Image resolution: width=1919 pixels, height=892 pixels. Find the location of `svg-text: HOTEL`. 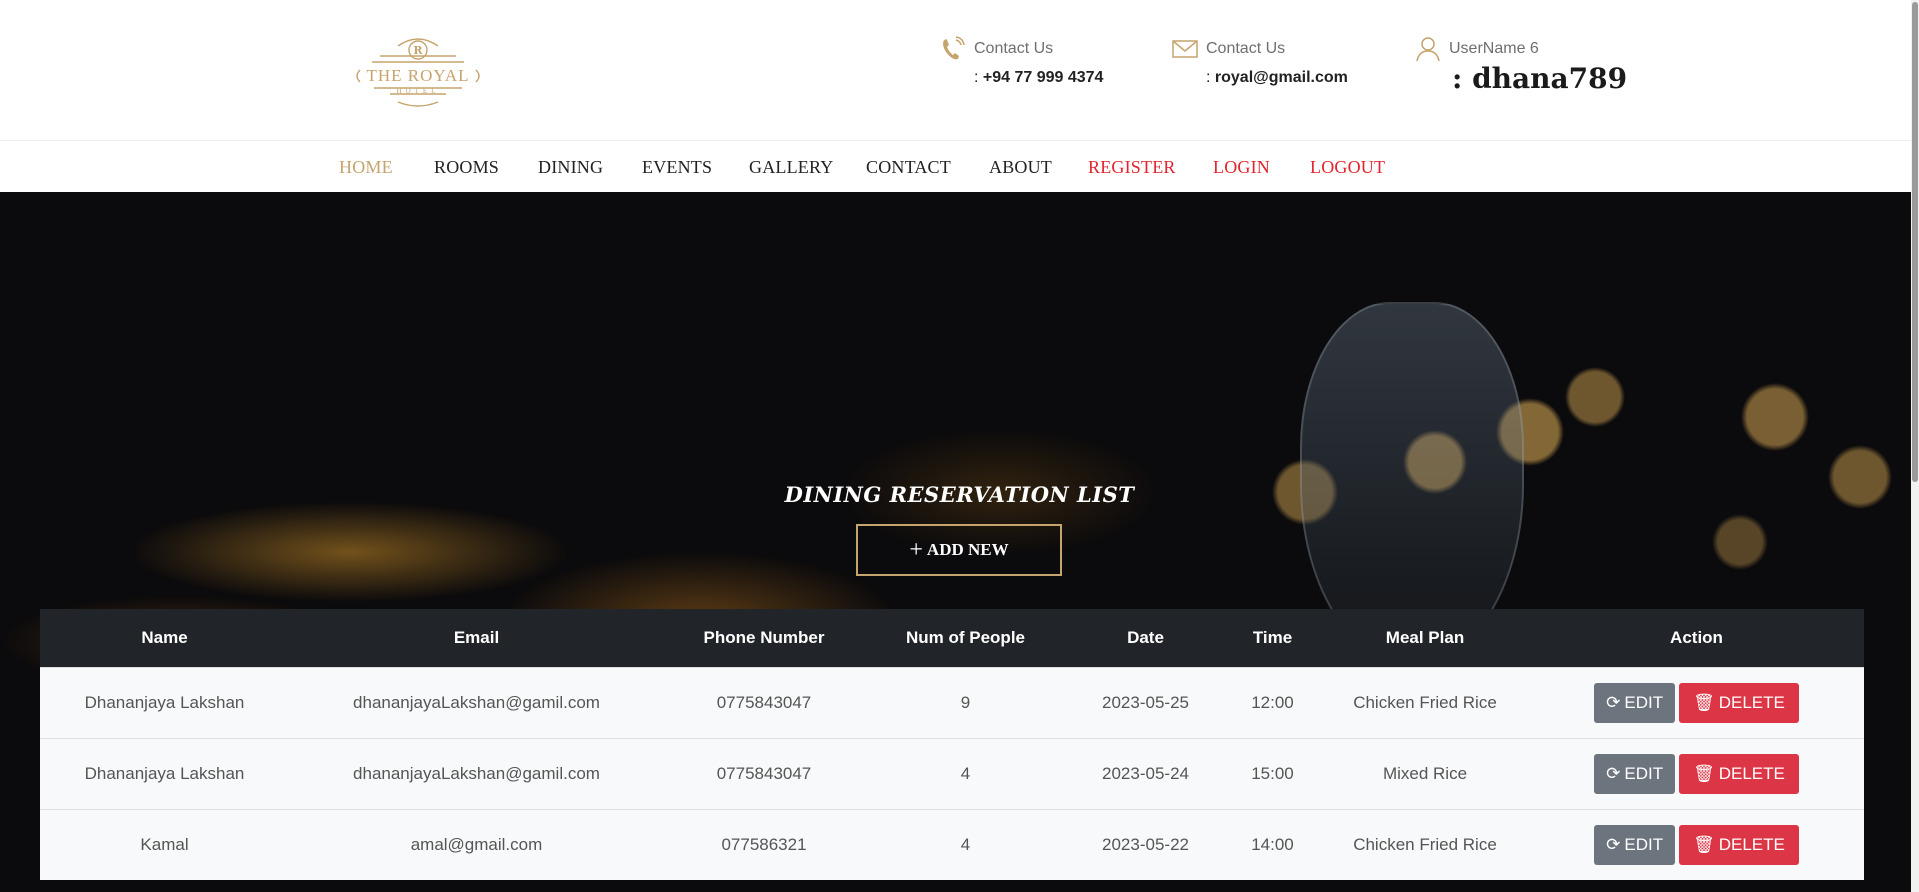

svg-text: HOTEL is located at coordinates (418, 91).